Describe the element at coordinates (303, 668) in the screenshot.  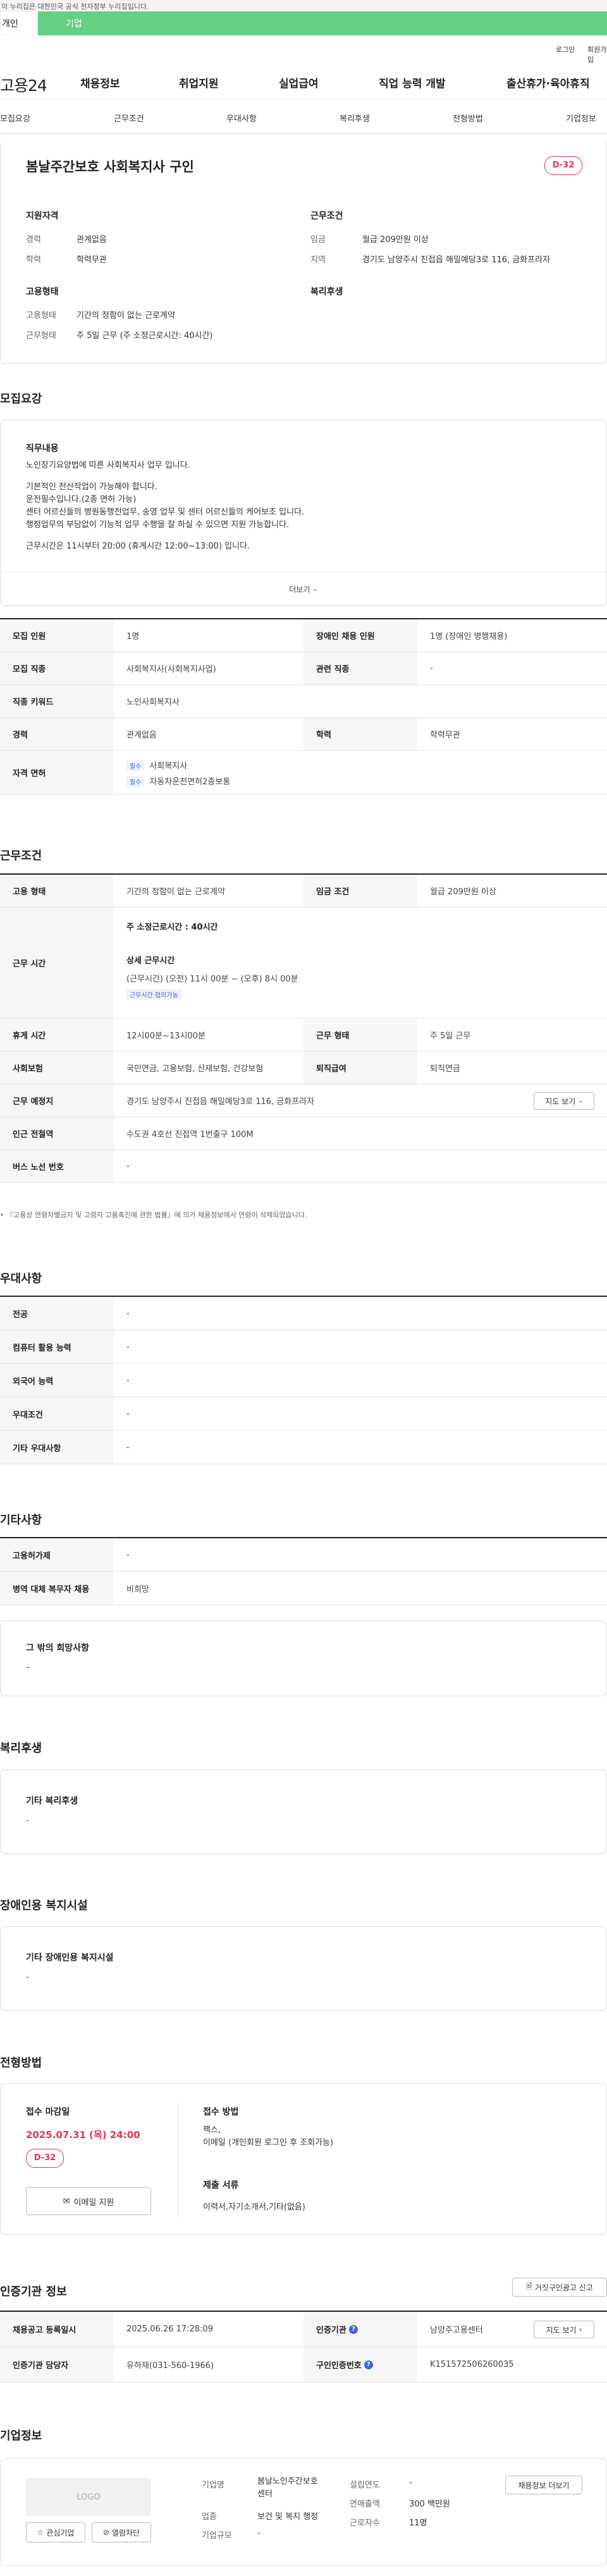
I see `table-row: 모집 직종 사회복지사(사회복지사업) 관련 직종 -` at that location.